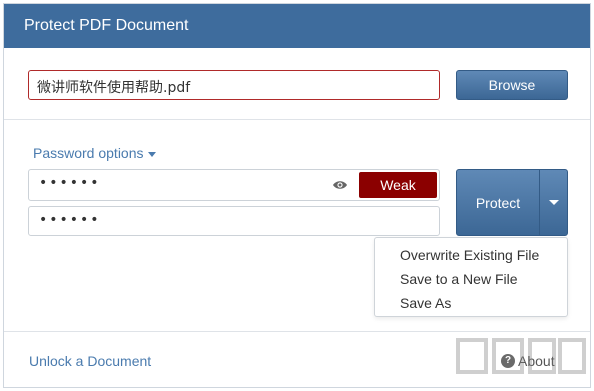  I want to click on password-options-dropdown: Password options, so click(94, 153).